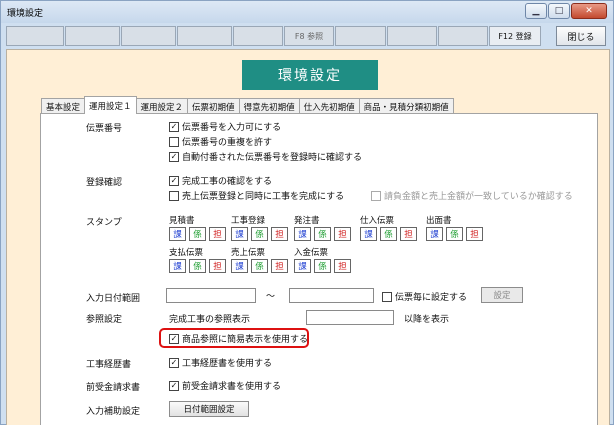 The height and width of the screenshot is (425, 614). Describe the element at coordinates (331, 295) in the screenshot. I see `date-range-end-input` at that location.